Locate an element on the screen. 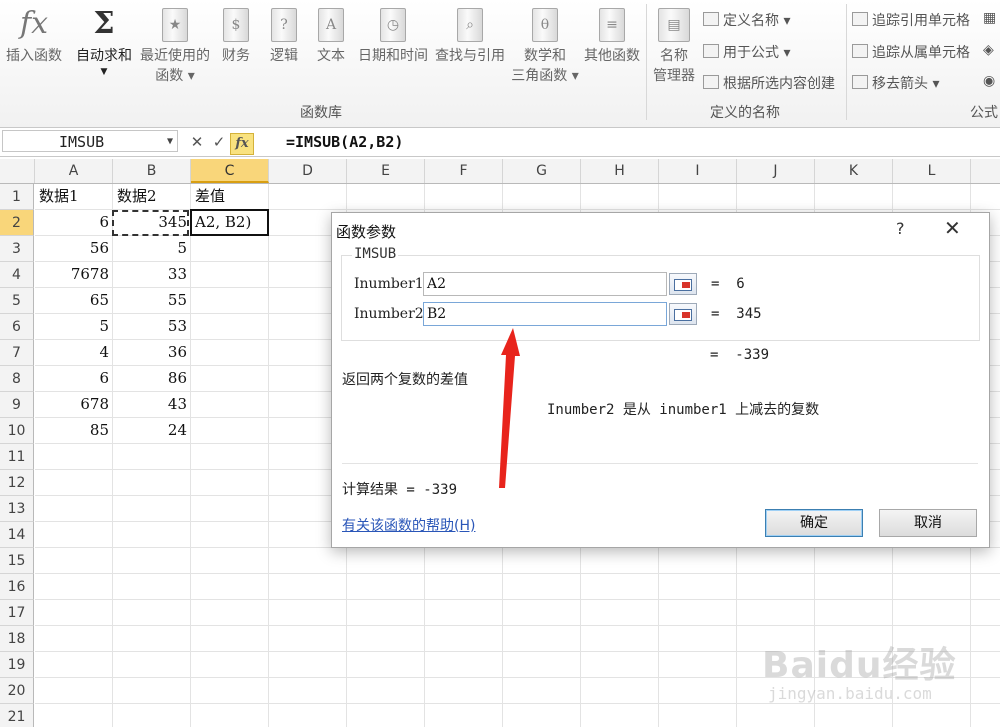  function-result: = -339 is located at coordinates (740, 355).